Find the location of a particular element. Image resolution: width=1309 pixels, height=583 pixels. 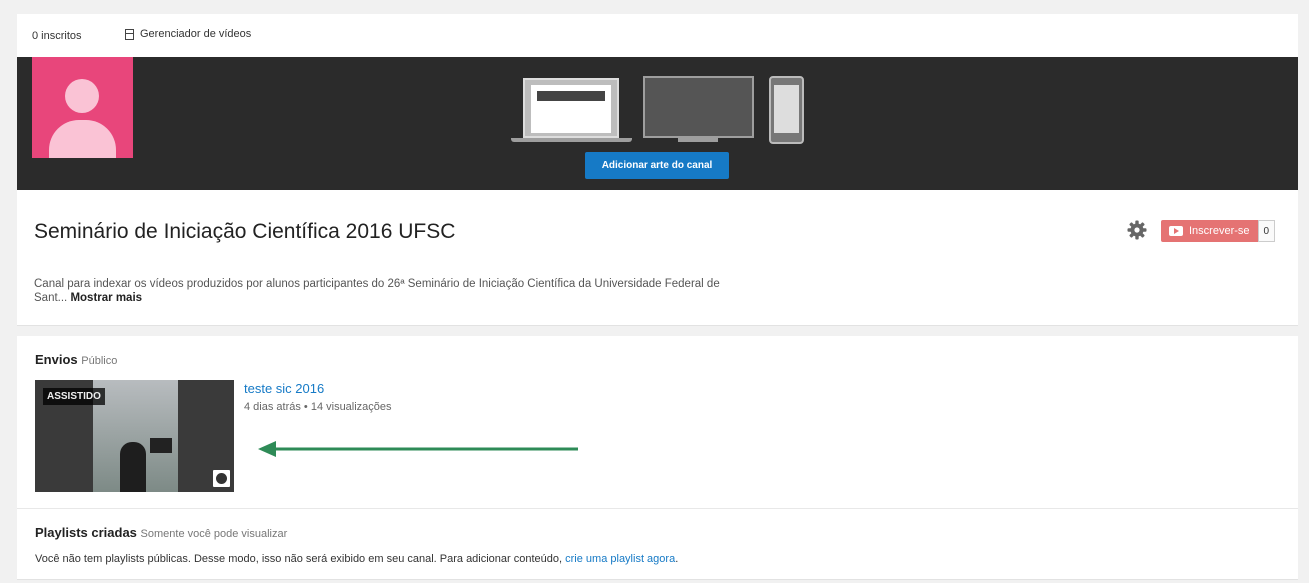

video-manager-link: Gerenciador de vídeos is located at coordinates (188, 34).